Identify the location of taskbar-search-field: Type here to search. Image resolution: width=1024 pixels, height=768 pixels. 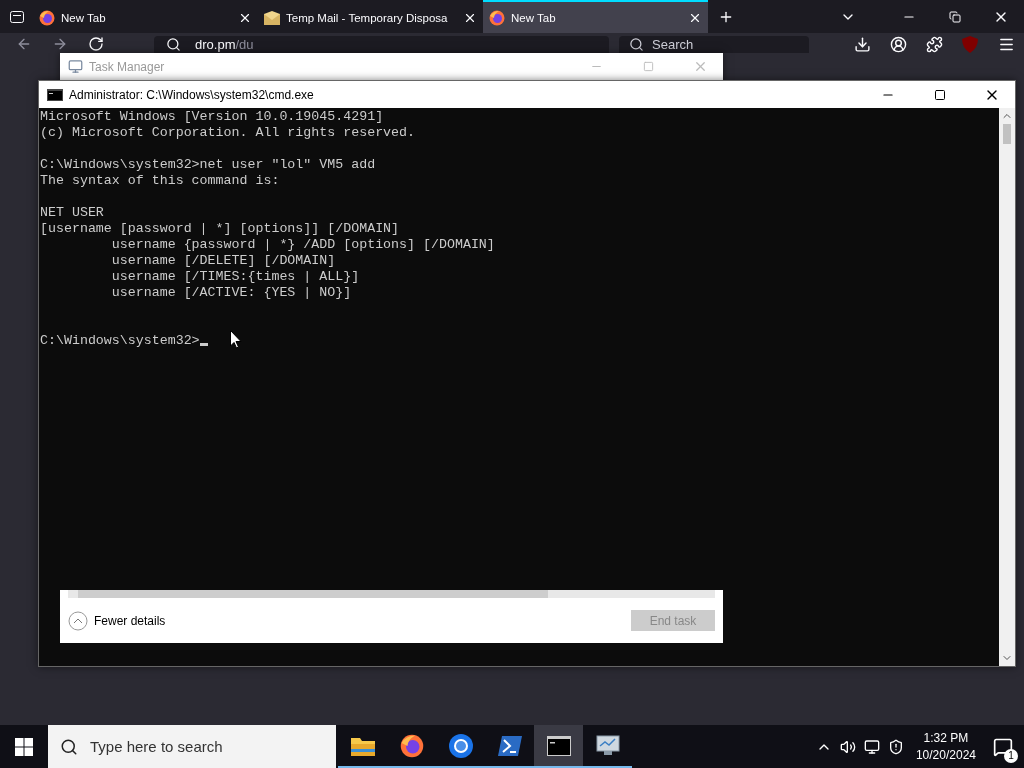
(192, 746).